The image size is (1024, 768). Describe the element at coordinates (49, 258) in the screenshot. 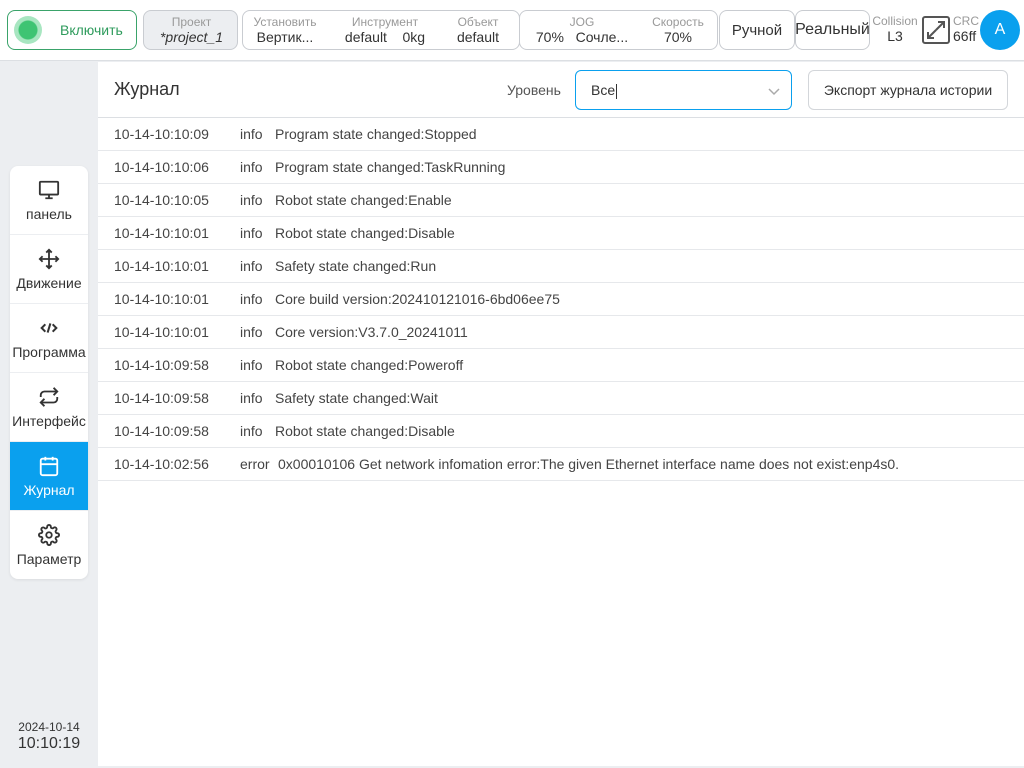

I see `move-icon` at that location.